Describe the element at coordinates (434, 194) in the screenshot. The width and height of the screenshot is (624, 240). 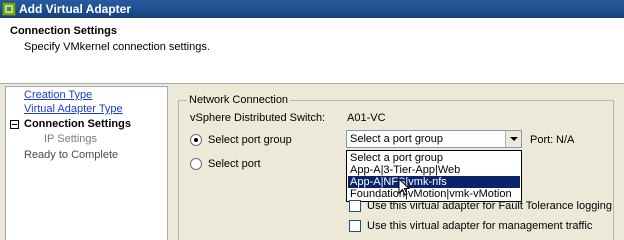
I see `dropdown-option: Foundation|vMotion|vmk-vMotion` at that location.